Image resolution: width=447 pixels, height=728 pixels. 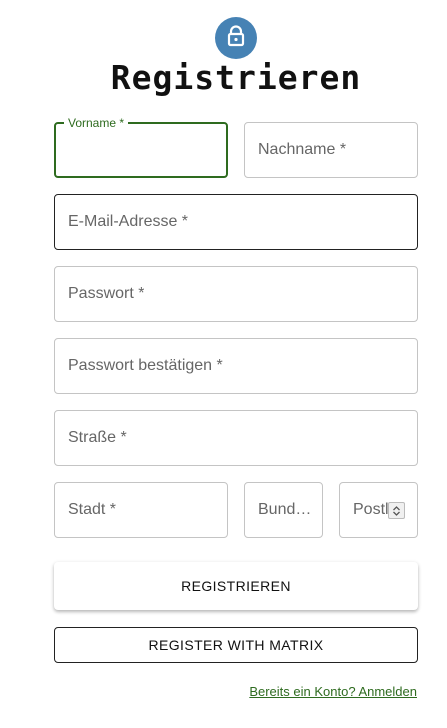 I want to click on login-link: Bereits ein Konto? Anmelden, so click(x=333, y=691).